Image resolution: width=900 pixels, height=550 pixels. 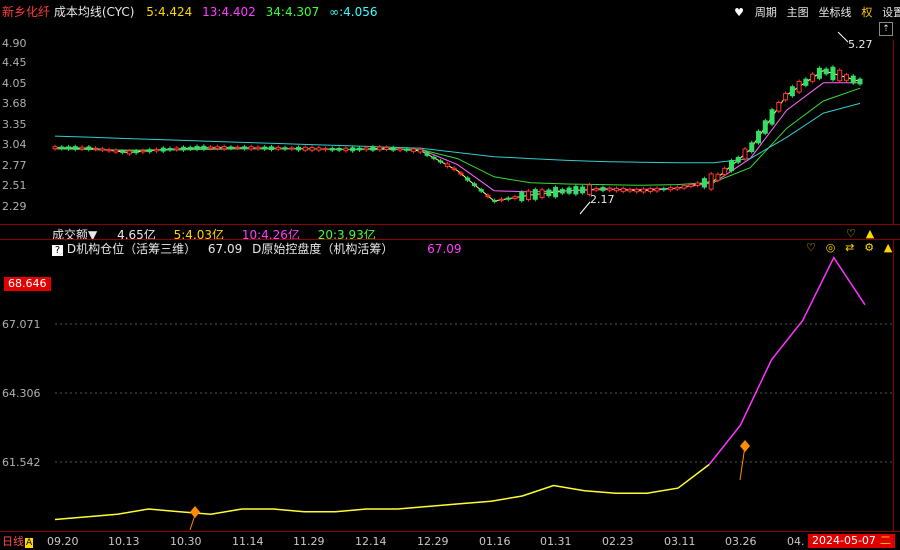 What do you see at coordinates (371, 541) in the screenshot?
I see `date-tick: 12.14` at bounding box center [371, 541].